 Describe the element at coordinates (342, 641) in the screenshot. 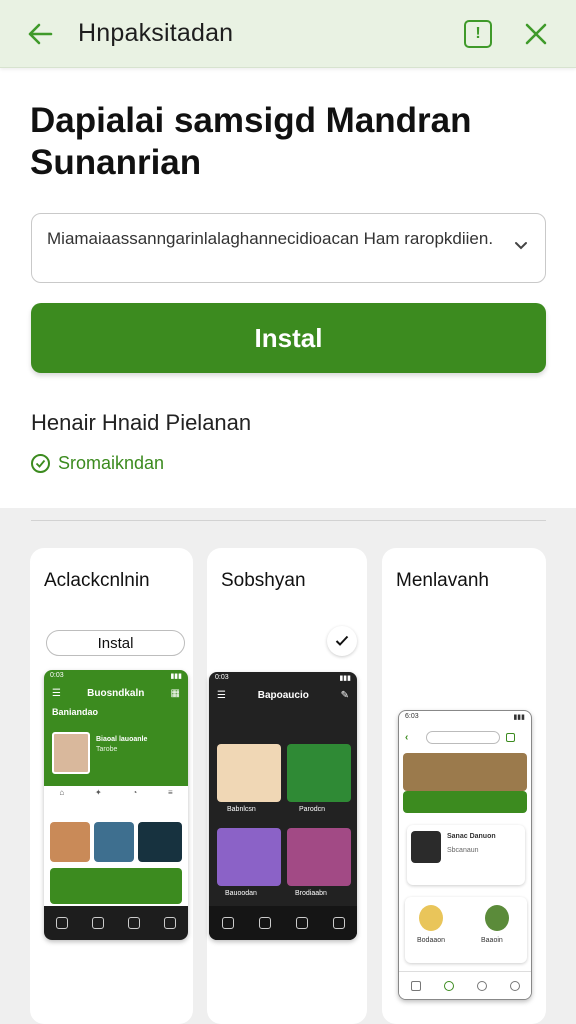

I see `checkmark-icon` at that location.